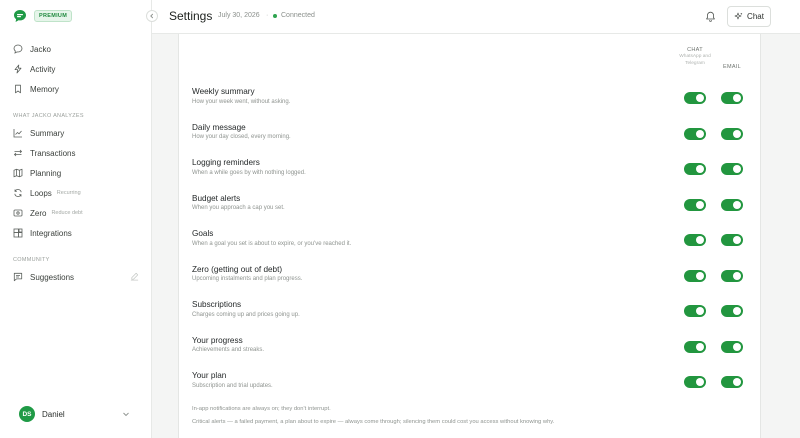 The image size is (800, 438). I want to click on column-header-chat-sub: WhatsApp and Telegram, so click(695, 60).